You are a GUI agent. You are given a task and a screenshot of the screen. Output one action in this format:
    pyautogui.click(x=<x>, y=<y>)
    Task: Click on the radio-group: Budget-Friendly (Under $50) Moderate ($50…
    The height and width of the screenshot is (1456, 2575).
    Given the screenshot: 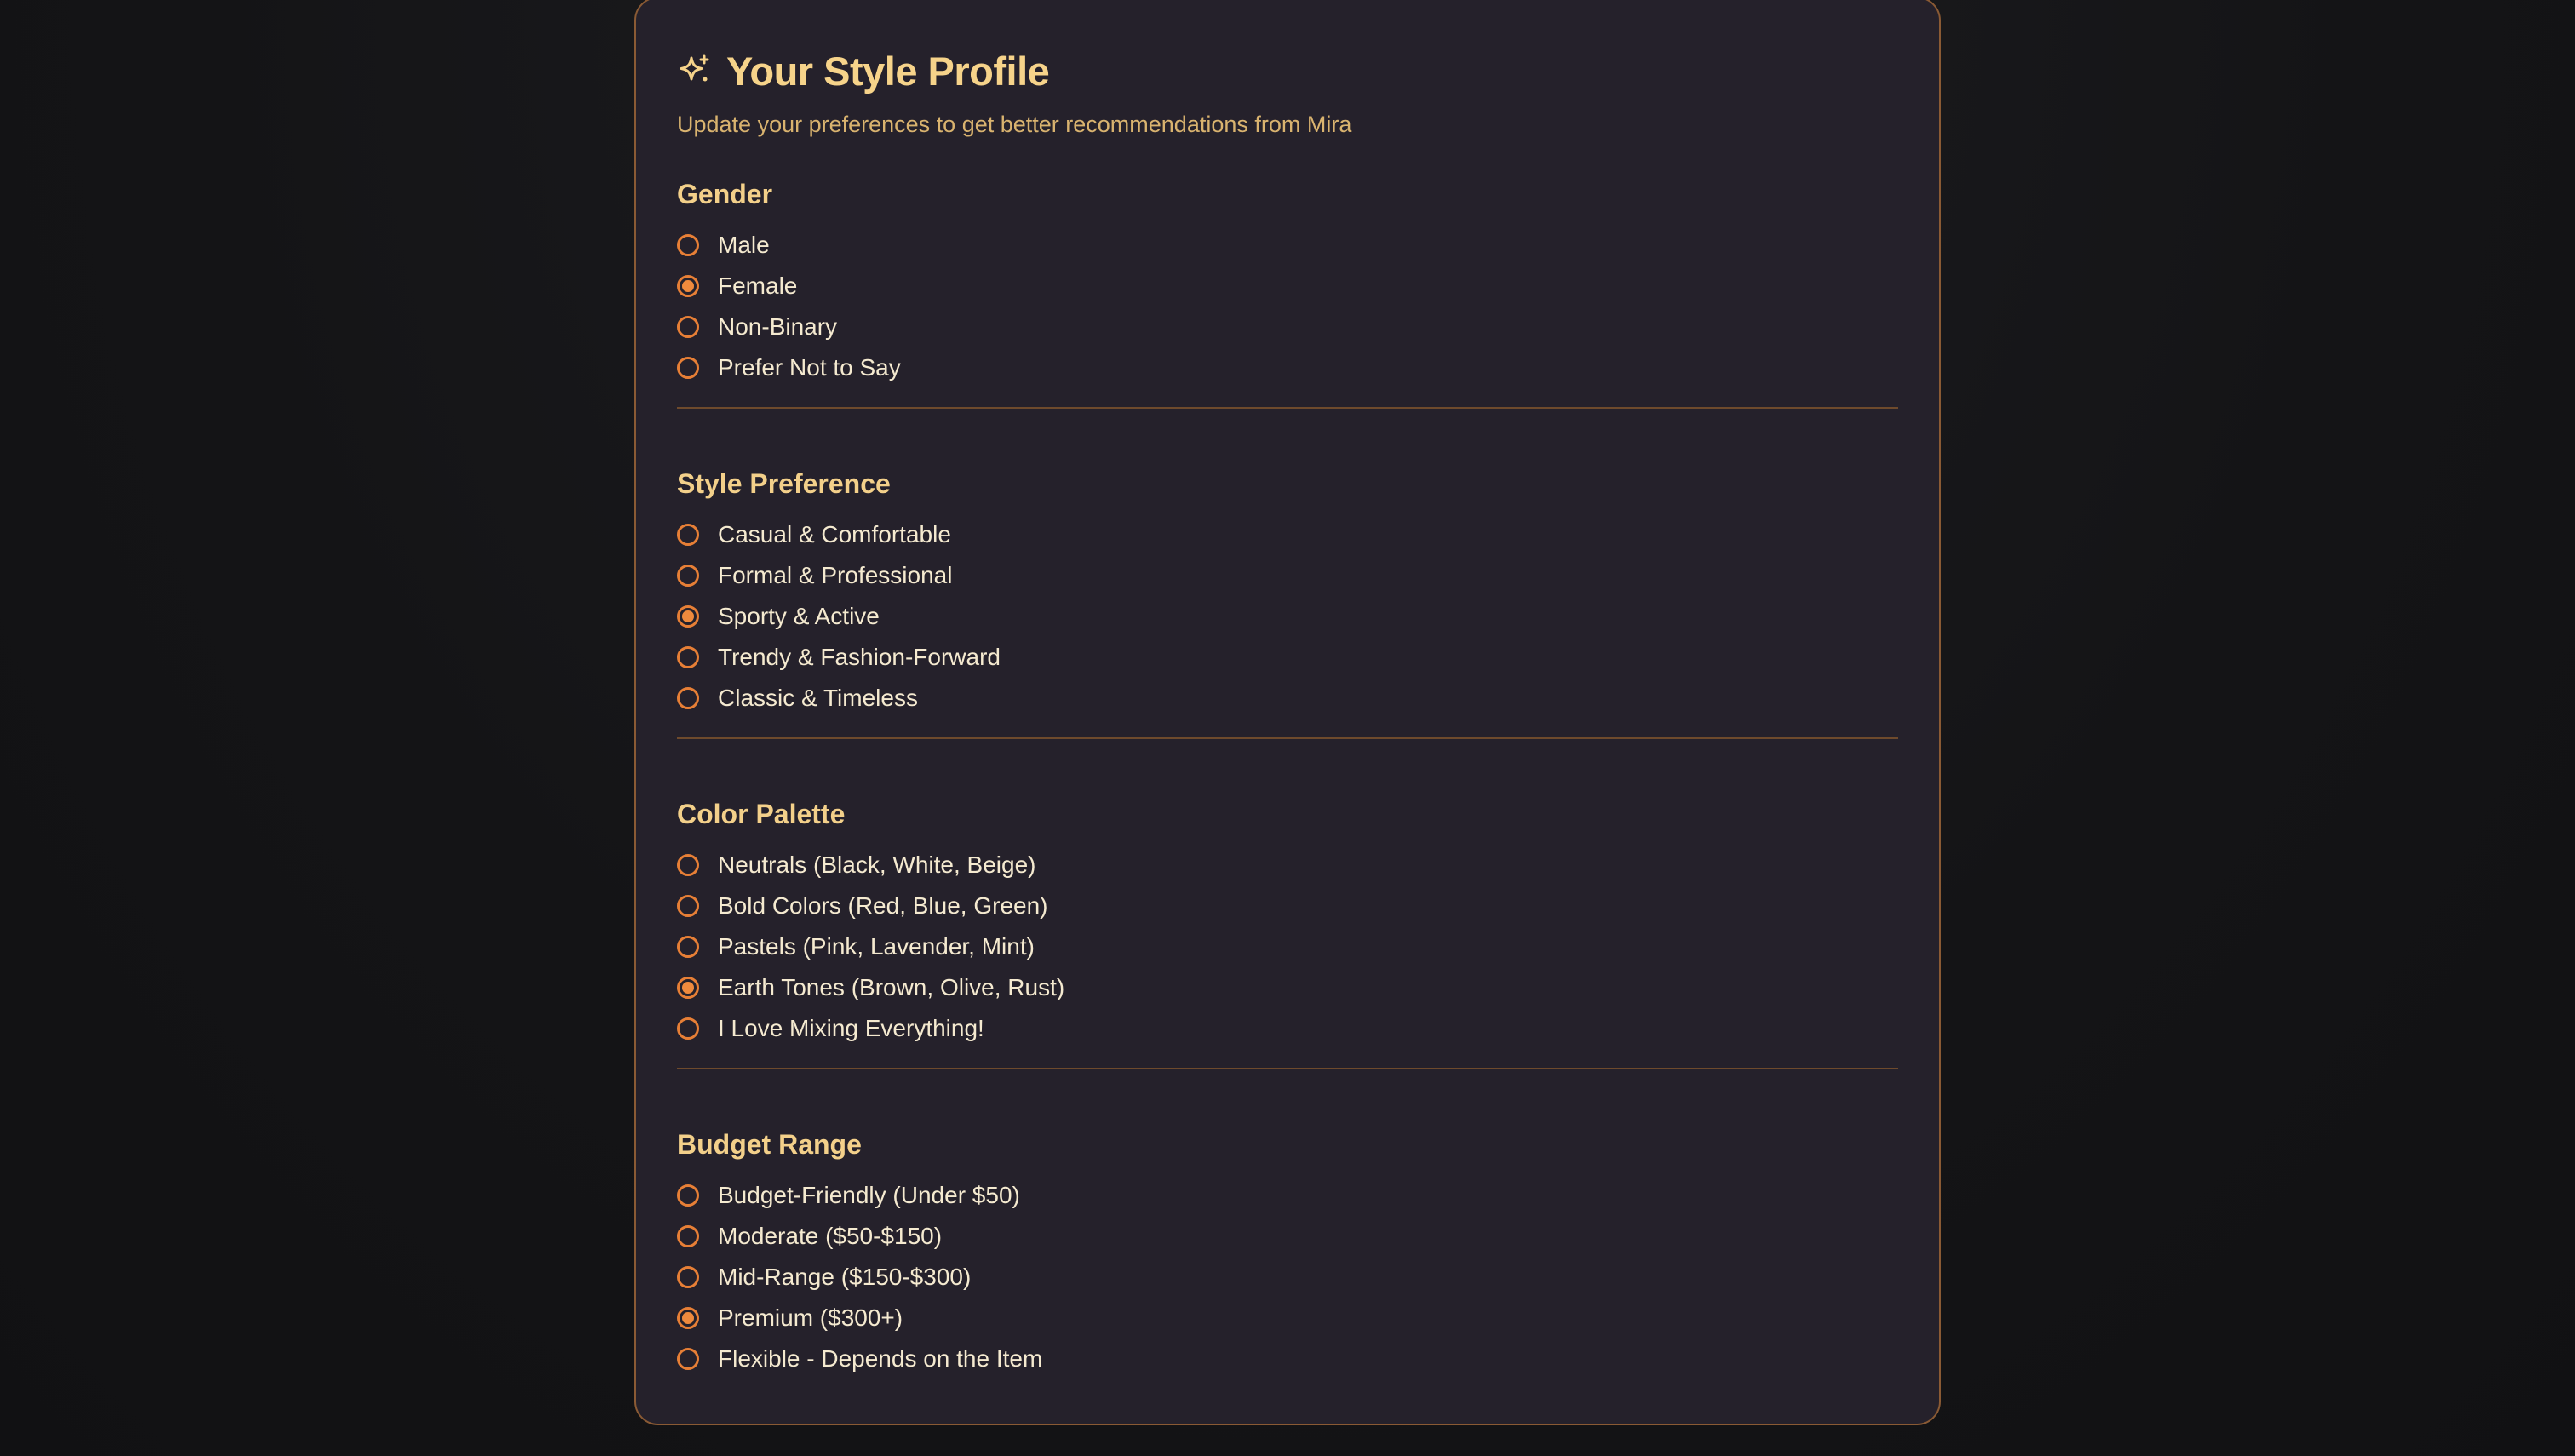 What is the action you would take?
    pyautogui.click(x=1287, y=1277)
    